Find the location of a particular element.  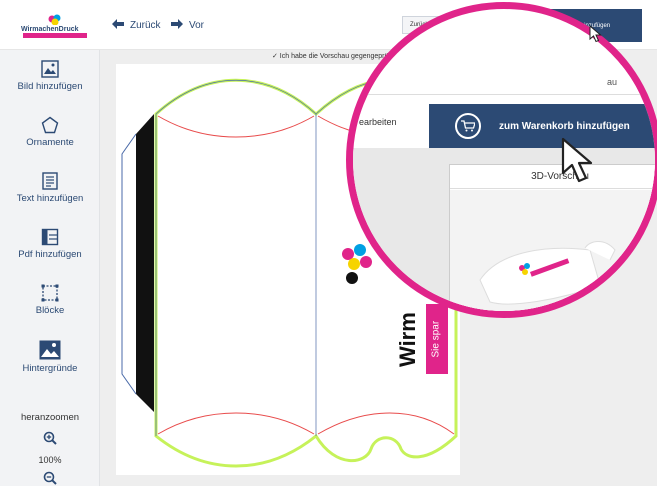

back-label: Zurück is located at coordinates (145, 25).